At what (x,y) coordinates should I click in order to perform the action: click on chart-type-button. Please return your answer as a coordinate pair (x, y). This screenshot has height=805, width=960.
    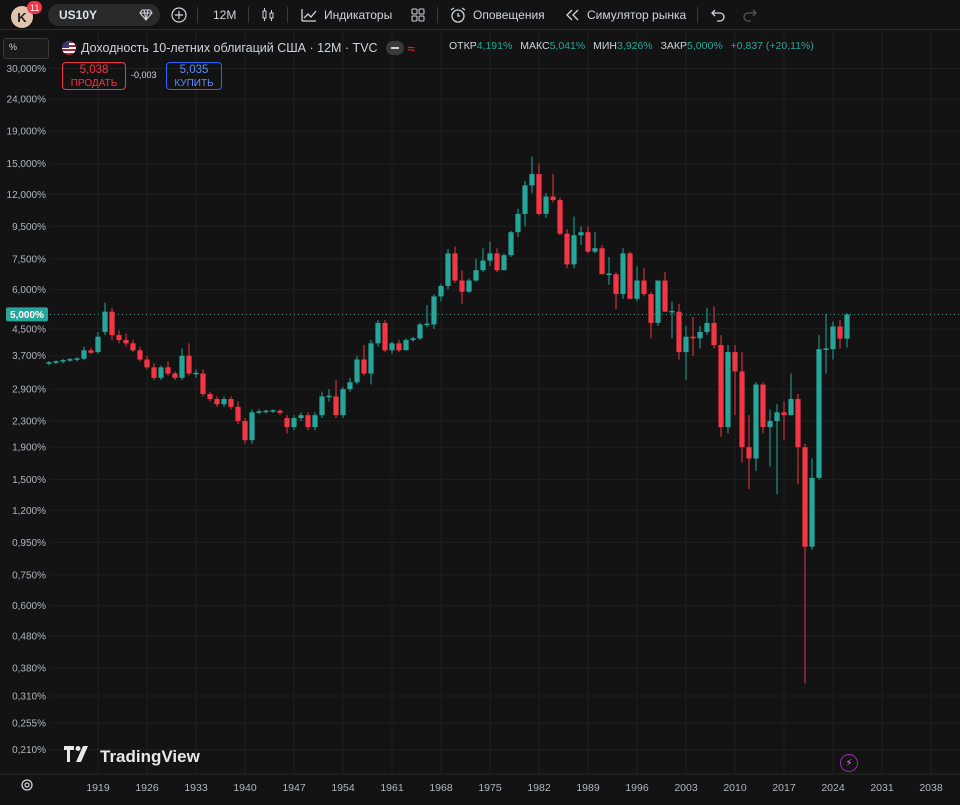
    Looking at the image, I should click on (271, 15).